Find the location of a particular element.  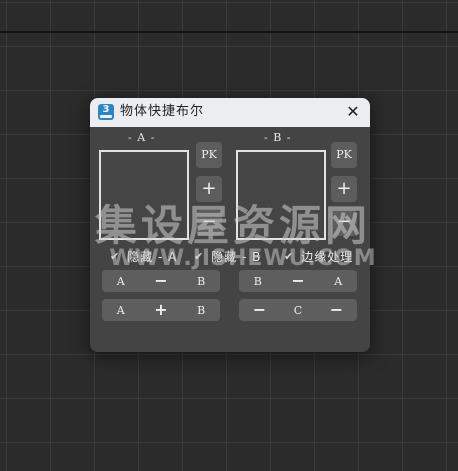

hide-b-label: 隐藏 - B is located at coordinates (236, 257).